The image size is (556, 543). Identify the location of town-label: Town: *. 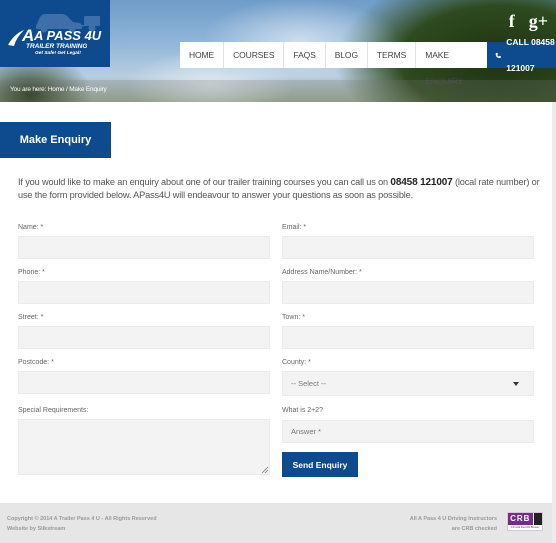
(293, 317).